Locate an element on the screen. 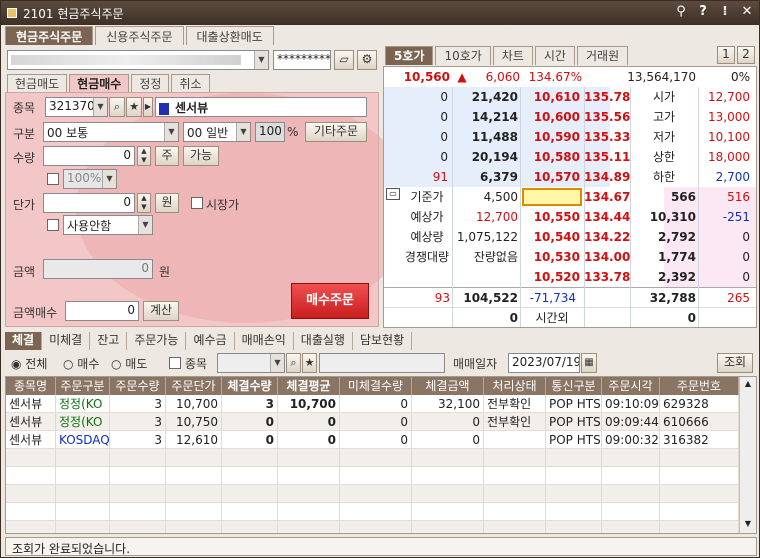 Image resolution: width=760 pixels, height=558 pixels. qty-input: 0 is located at coordinates (89, 156).